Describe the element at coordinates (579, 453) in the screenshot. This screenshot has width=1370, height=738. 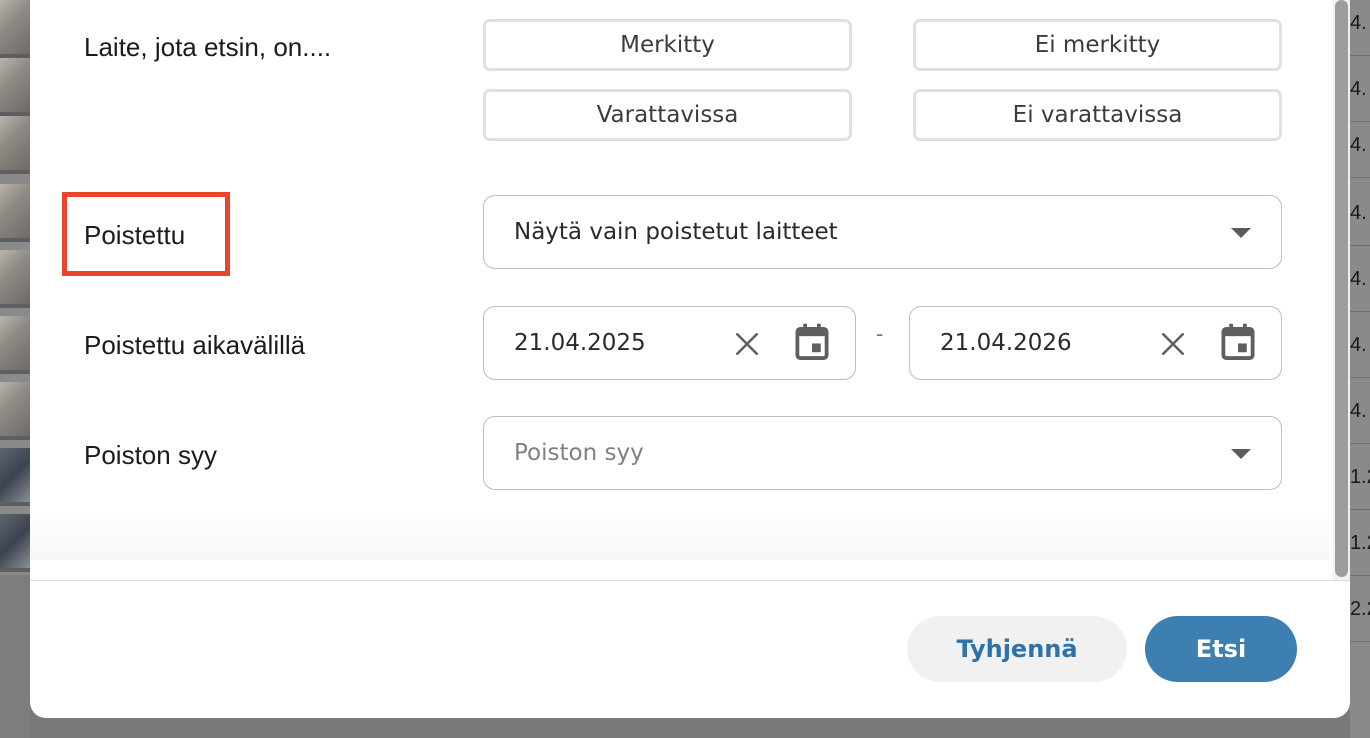
I see `reason-placeholder: Poiston syy` at that location.